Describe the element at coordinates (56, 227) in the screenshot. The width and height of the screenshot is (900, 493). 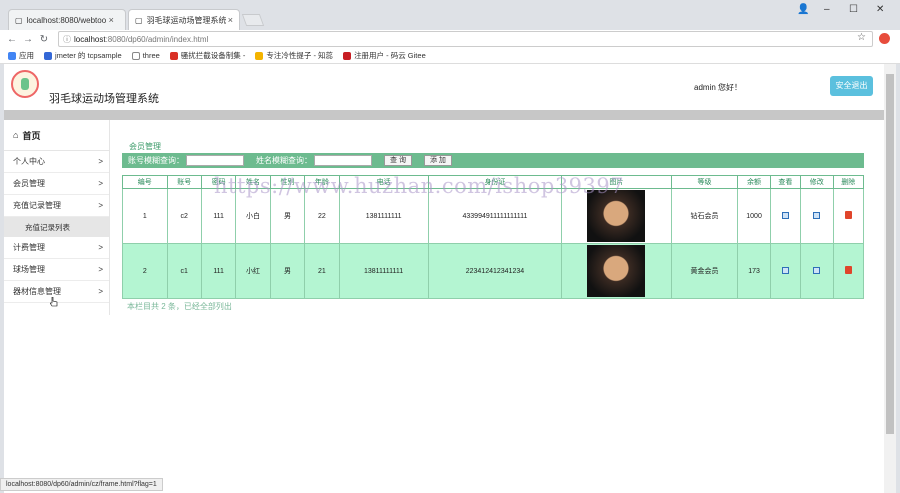
I see `sidebar-subitem-recharge-list: 充值记录列表` at that location.